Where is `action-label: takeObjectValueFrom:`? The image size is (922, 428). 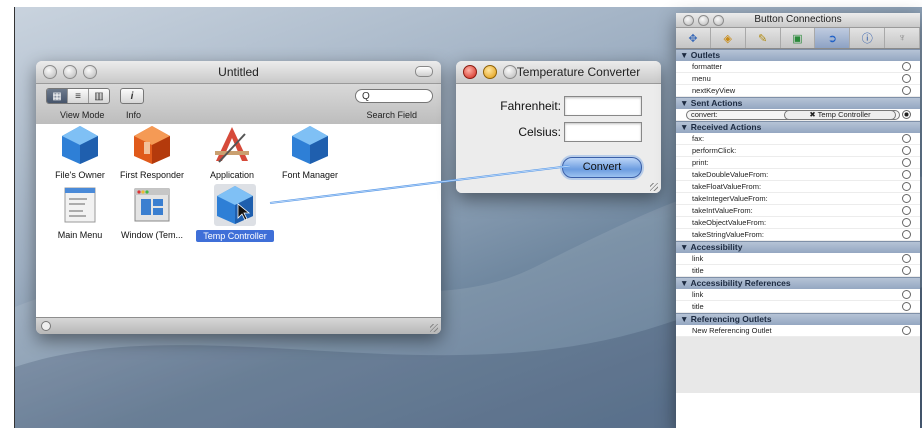
action-label: takeObjectValueFrom: is located at coordinates (729, 222).